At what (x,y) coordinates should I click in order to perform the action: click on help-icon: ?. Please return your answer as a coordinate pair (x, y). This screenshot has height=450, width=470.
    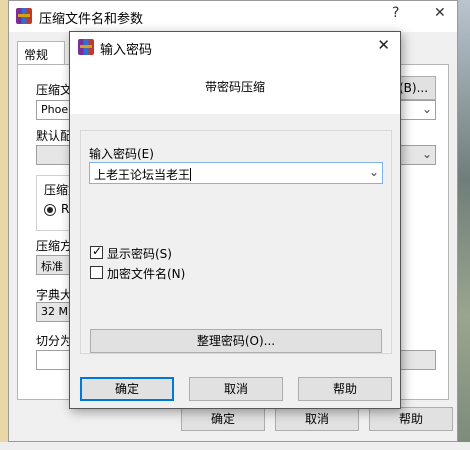
    Looking at the image, I should click on (395, 13).